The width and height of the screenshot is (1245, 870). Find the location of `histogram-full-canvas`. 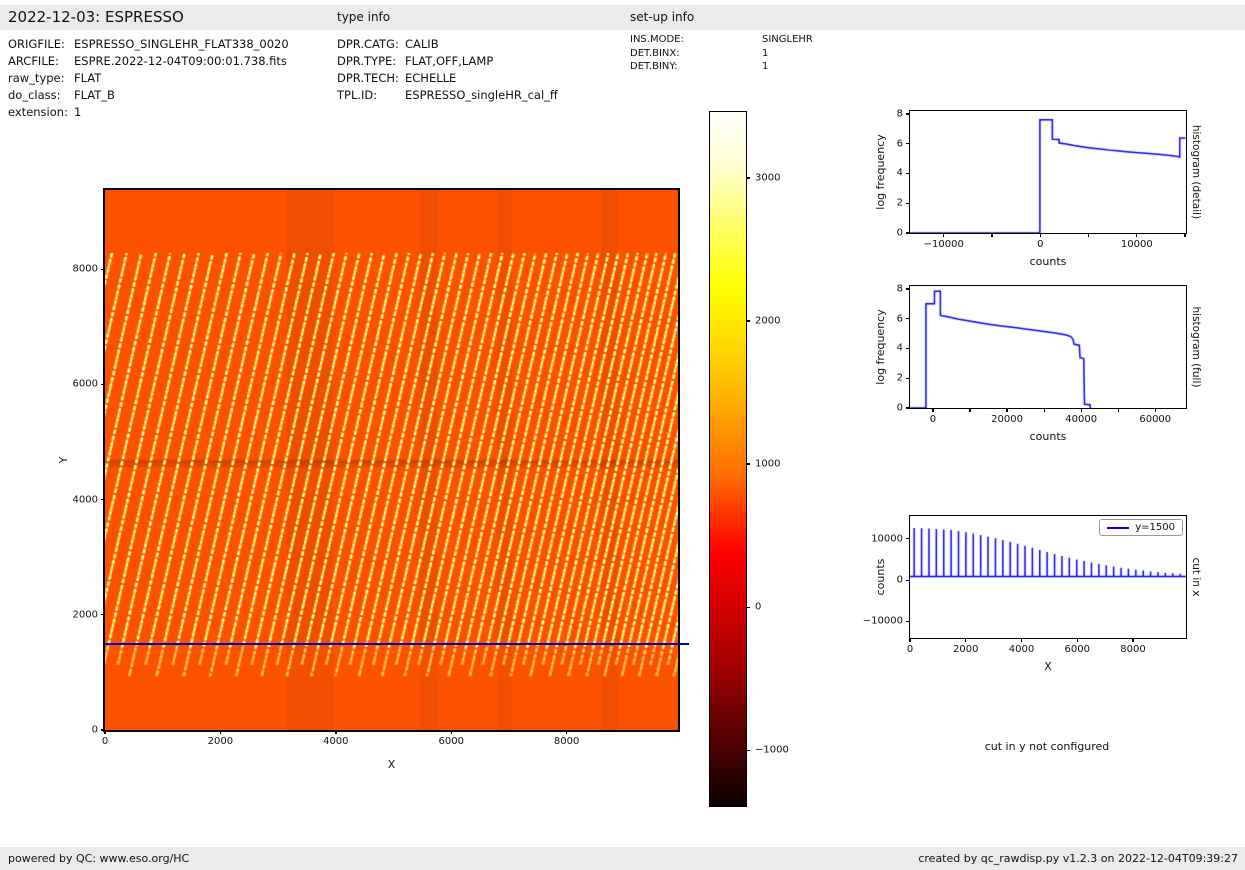

histogram-full-canvas is located at coordinates (1048, 347).